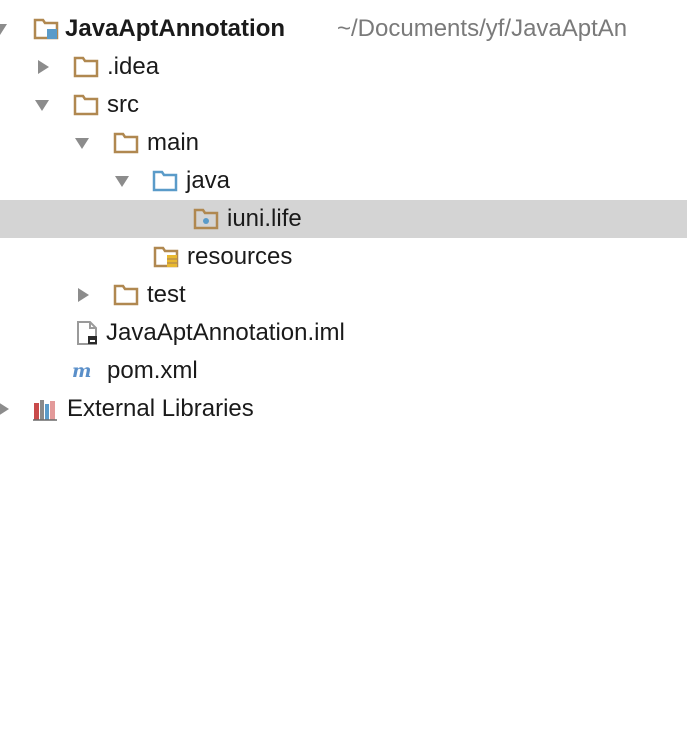 This screenshot has height=732, width=687. What do you see at coordinates (206, 219) in the screenshot?
I see `package-icon` at bounding box center [206, 219].